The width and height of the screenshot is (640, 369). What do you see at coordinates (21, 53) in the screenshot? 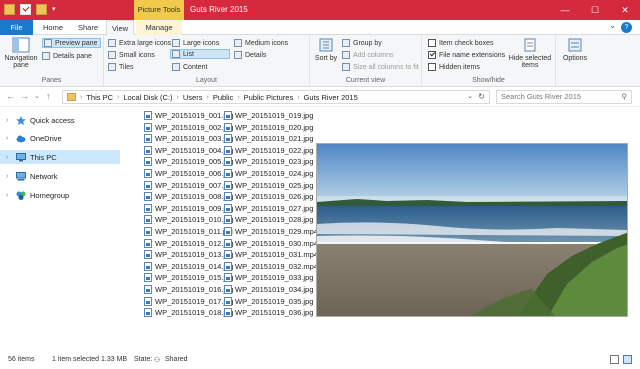
I see `navigation-pane-button: Navigation pane` at bounding box center [21, 53].